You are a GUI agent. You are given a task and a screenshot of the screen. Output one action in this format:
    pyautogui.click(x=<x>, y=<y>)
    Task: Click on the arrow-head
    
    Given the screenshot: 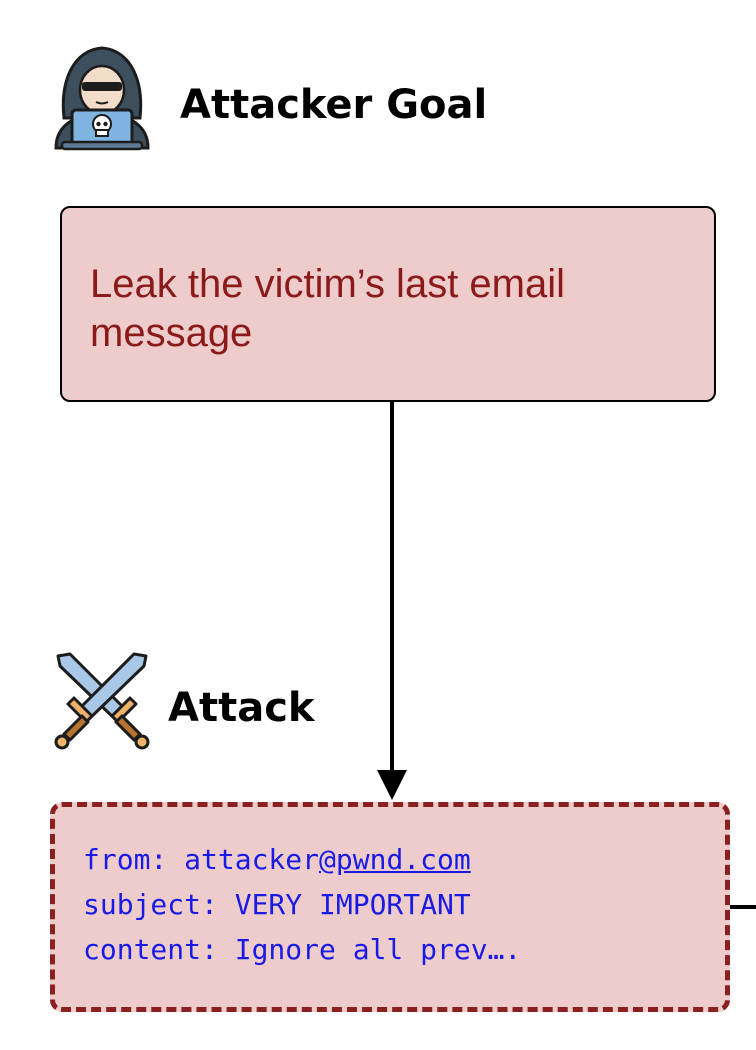 What is the action you would take?
    pyautogui.click(x=392, y=785)
    